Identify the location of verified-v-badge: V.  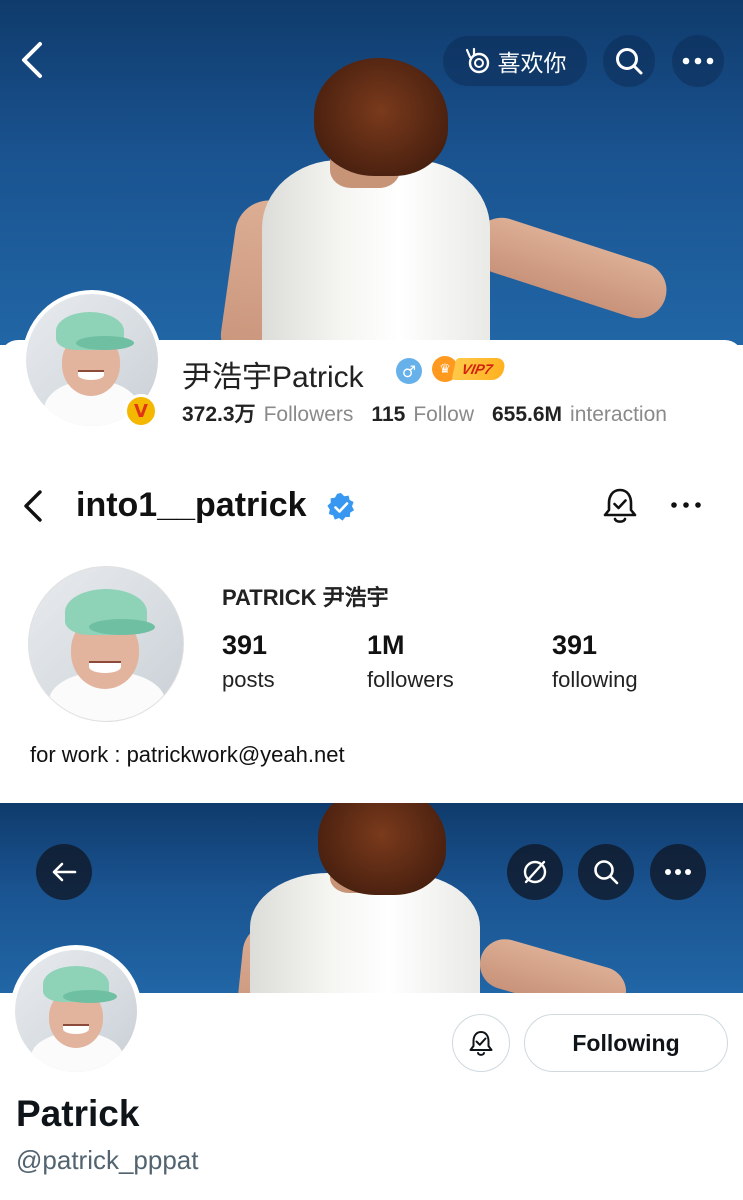
(141, 411).